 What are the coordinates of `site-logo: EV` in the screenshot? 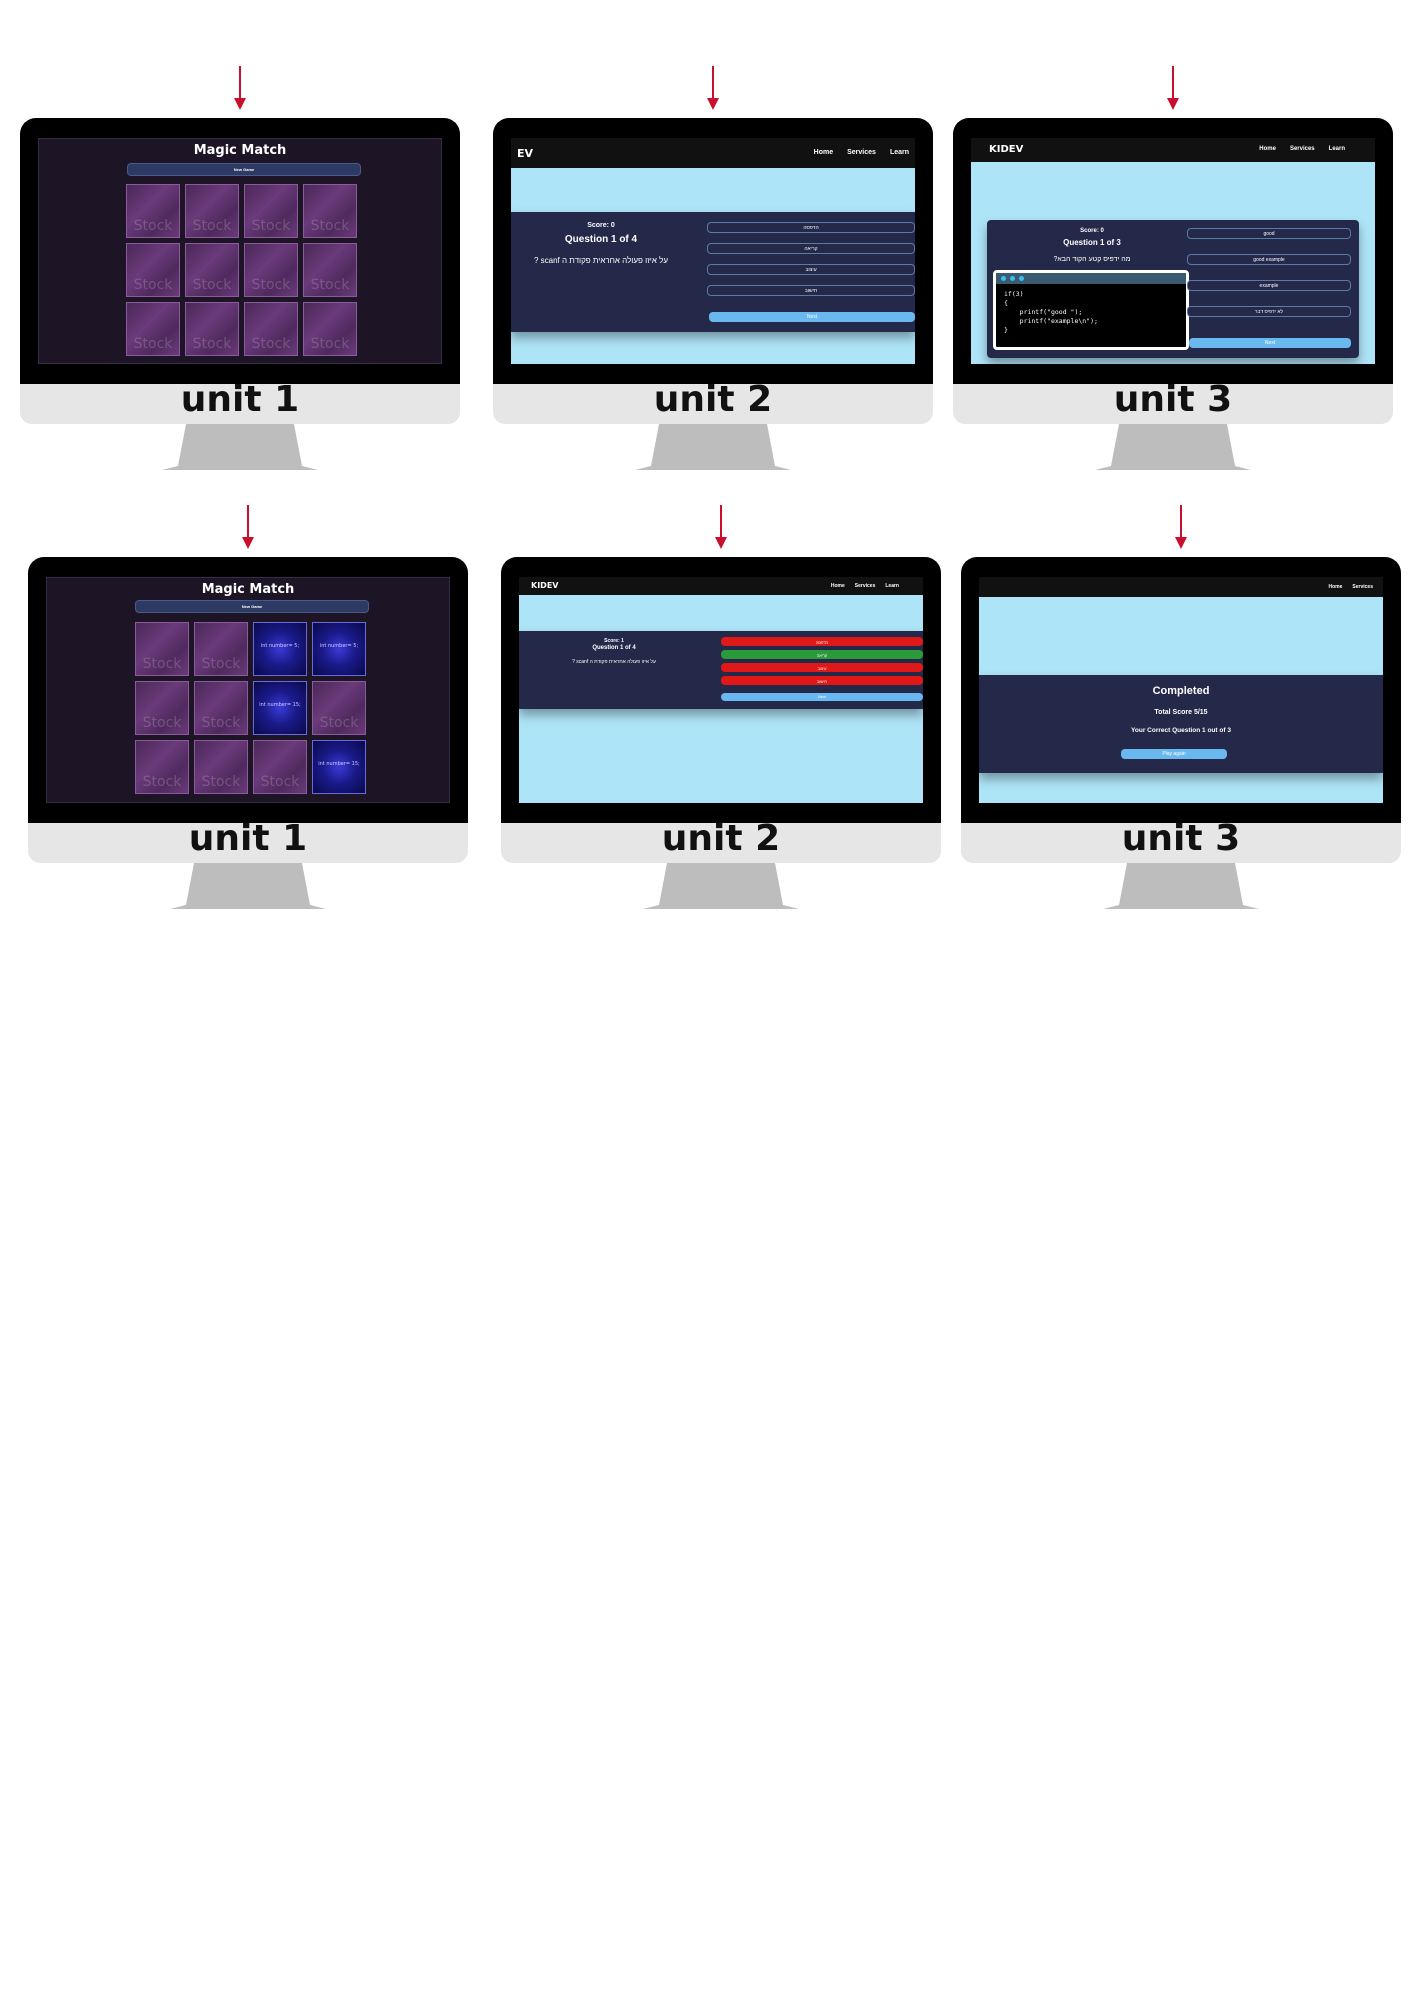 It's located at (525, 153).